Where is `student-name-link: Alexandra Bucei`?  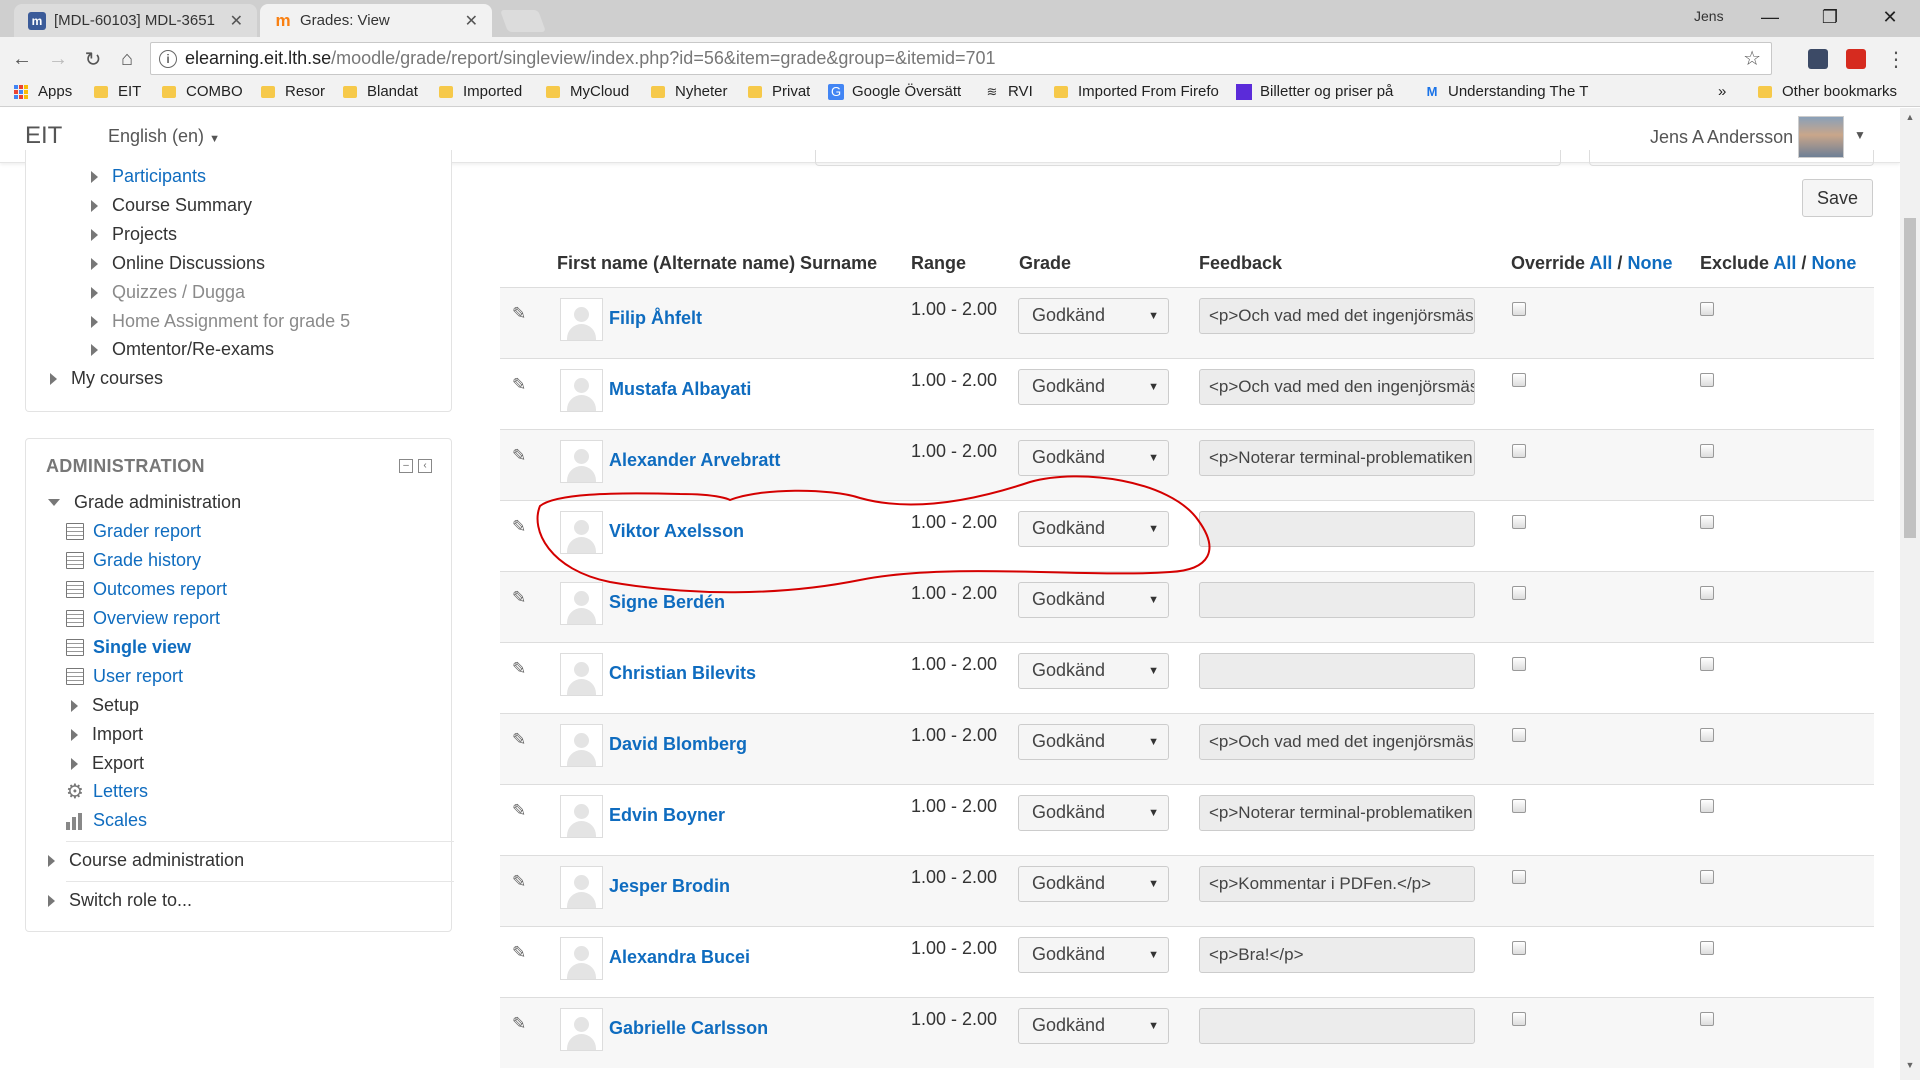
student-name-link: Alexandra Bucei is located at coordinates (679, 957).